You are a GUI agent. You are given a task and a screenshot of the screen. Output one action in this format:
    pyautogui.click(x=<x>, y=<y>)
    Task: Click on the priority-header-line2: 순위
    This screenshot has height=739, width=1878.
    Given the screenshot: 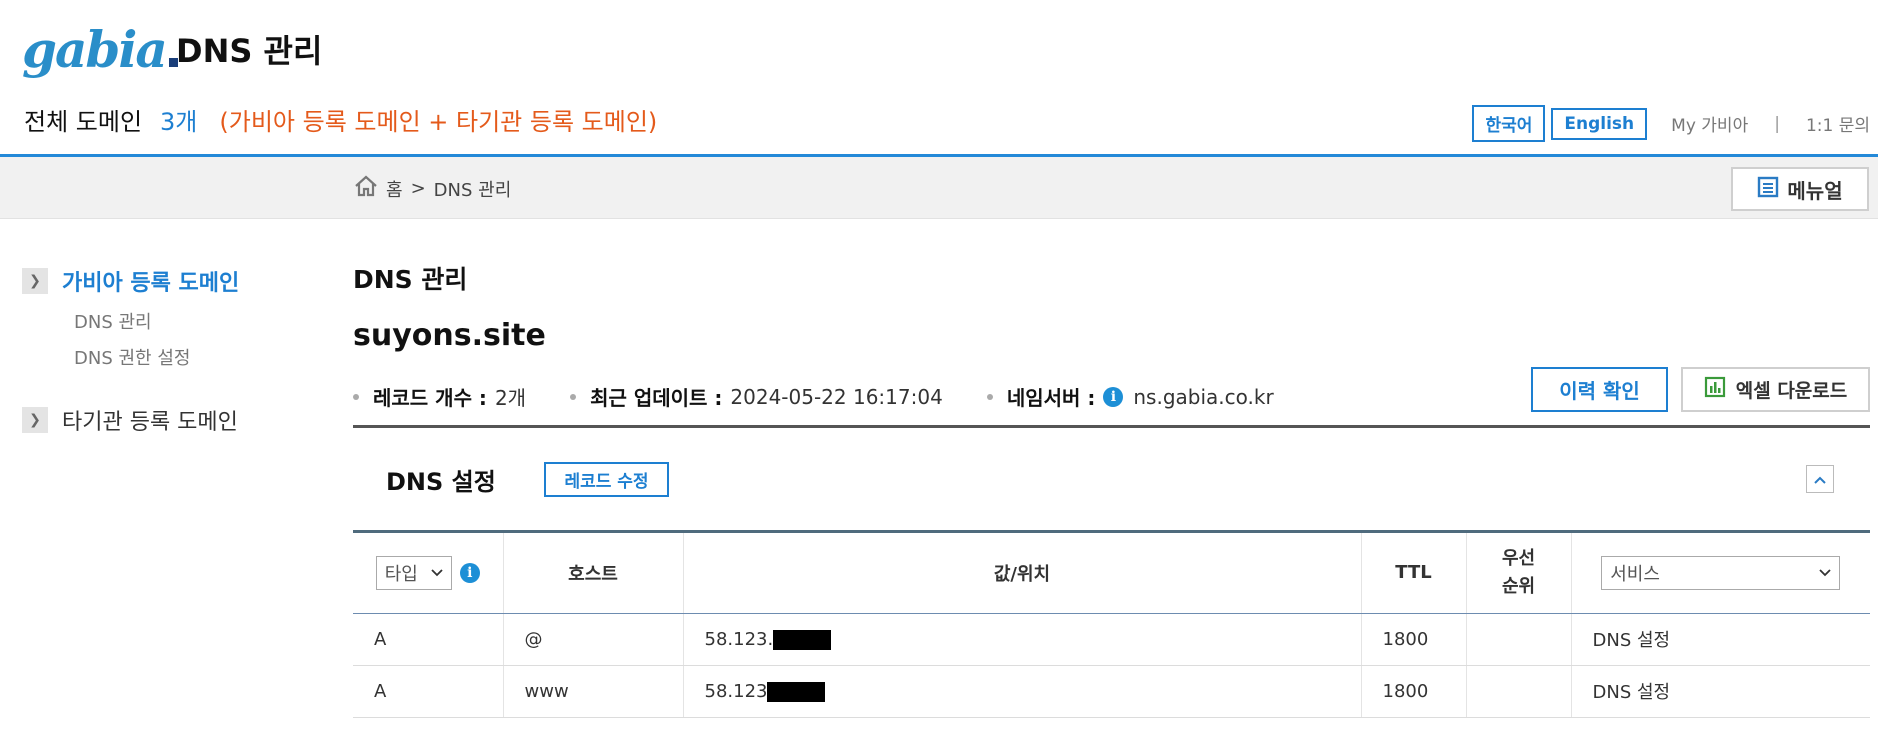 What is the action you would take?
    pyautogui.click(x=1518, y=586)
    